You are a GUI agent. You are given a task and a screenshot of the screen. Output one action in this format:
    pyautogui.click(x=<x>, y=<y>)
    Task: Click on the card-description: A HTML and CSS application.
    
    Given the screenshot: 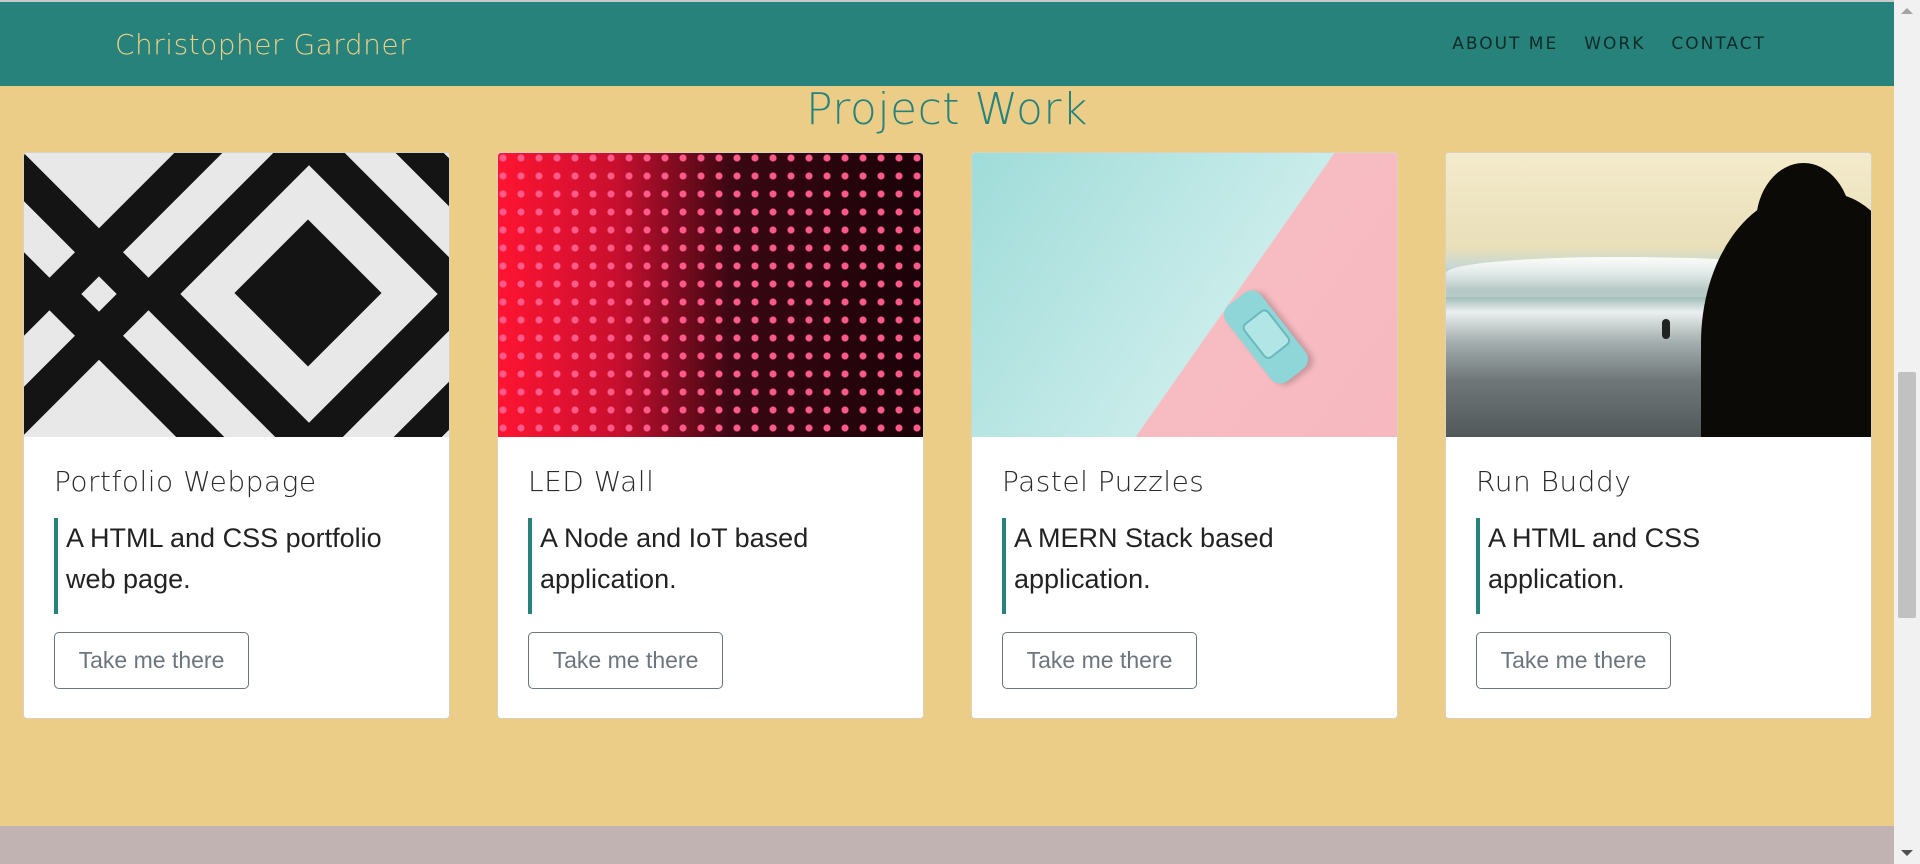 What is the action you would take?
    pyautogui.click(x=1658, y=566)
    